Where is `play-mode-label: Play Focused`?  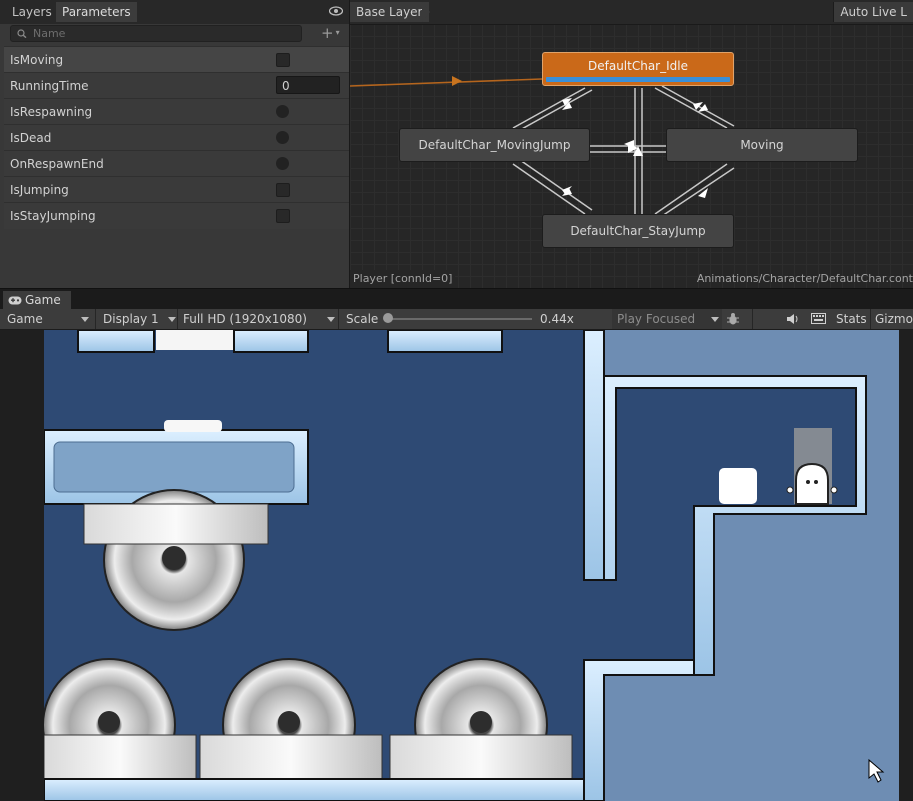 play-mode-label: Play Focused is located at coordinates (656, 319).